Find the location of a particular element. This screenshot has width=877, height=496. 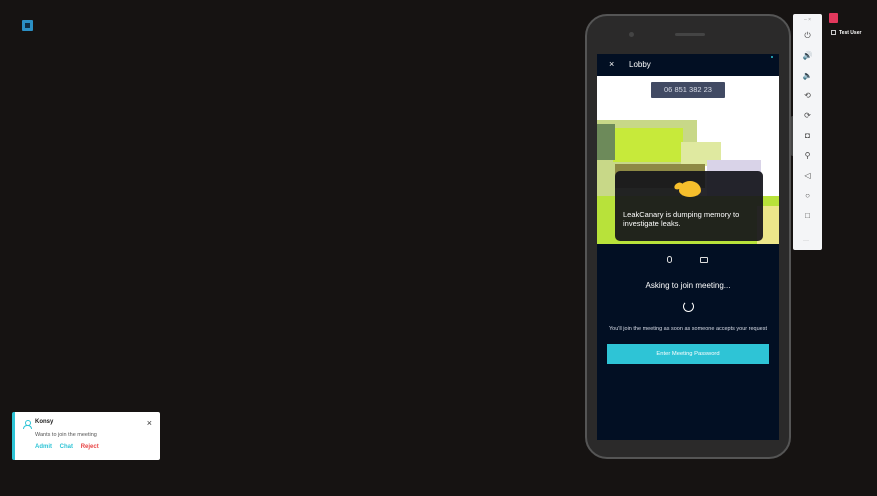

video-camera-icon is located at coordinates (704, 260).